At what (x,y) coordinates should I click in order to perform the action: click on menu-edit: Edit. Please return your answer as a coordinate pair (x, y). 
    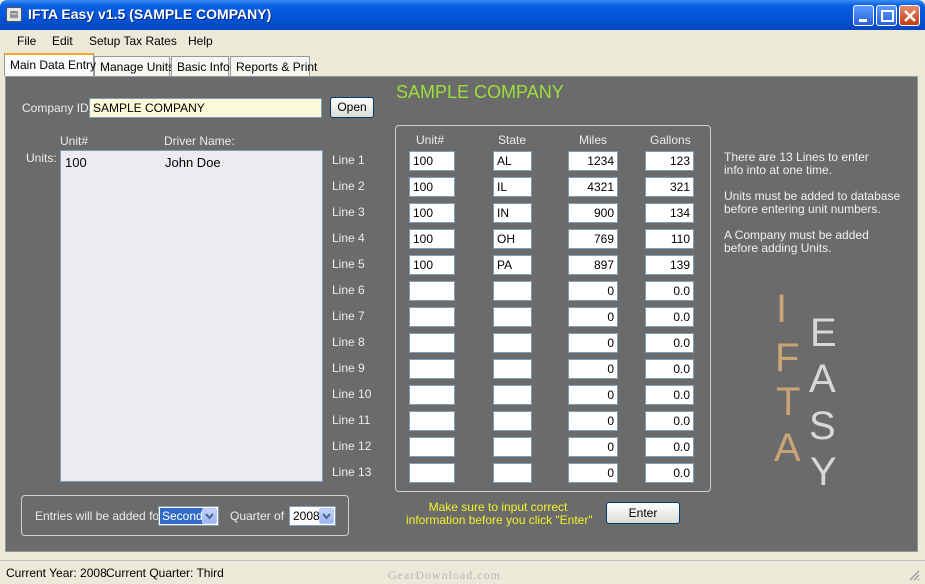
    Looking at the image, I should click on (62, 41).